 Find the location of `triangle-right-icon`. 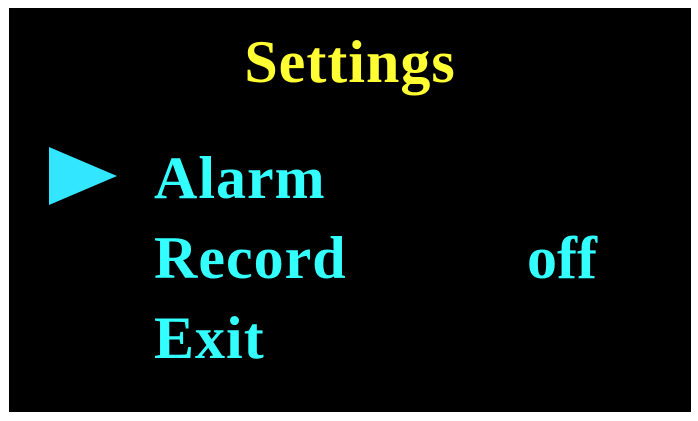

triangle-right-icon is located at coordinates (83, 176).